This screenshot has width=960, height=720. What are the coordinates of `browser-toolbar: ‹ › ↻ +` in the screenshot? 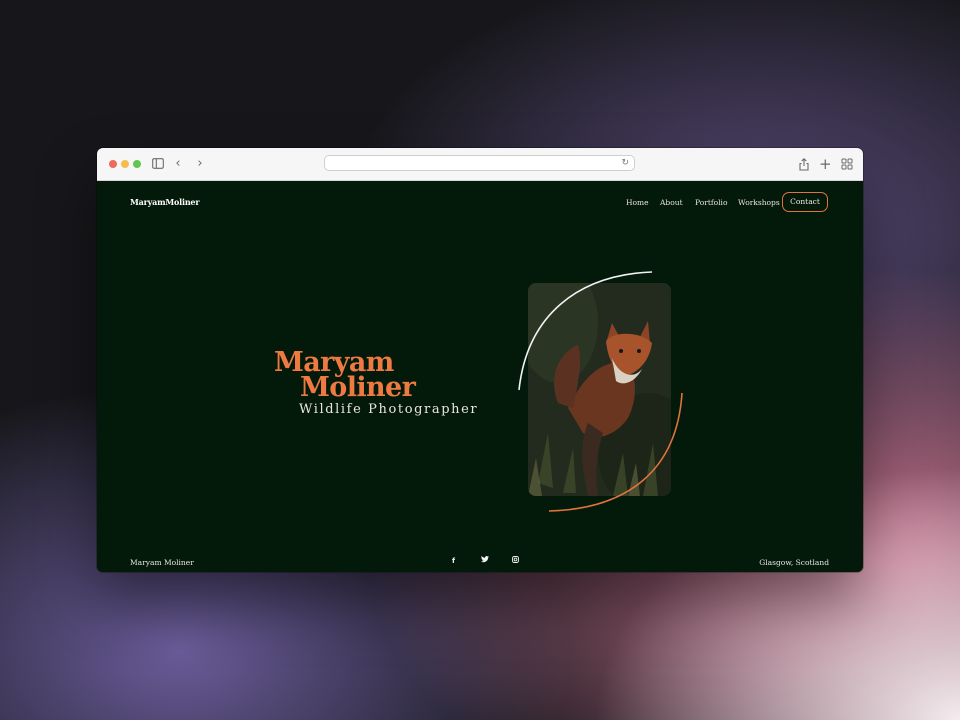 It's located at (480, 164).